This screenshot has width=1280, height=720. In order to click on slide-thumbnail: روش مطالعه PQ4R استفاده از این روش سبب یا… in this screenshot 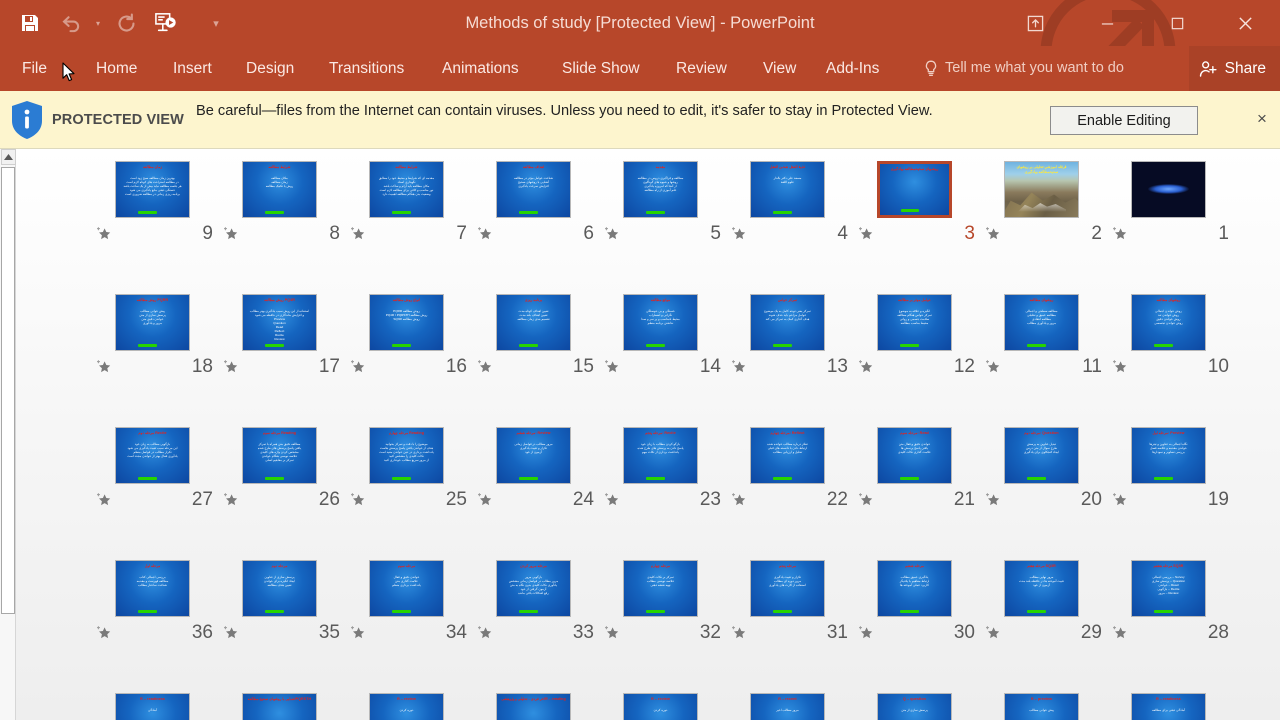, I will do `click(279, 322)`.